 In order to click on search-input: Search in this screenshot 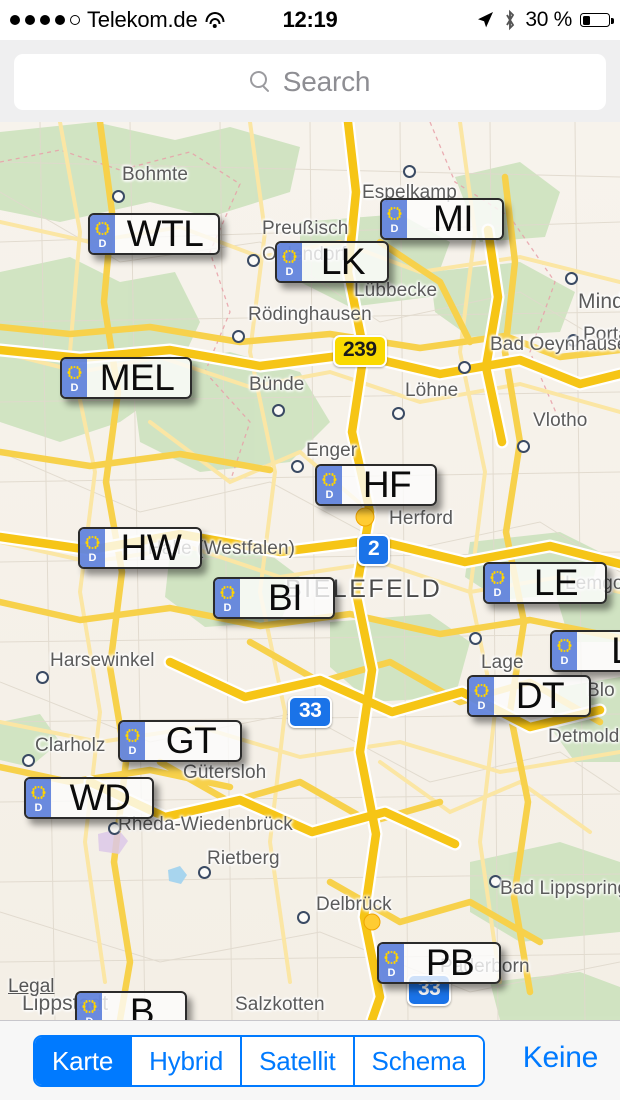, I will do `click(310, 82)`.